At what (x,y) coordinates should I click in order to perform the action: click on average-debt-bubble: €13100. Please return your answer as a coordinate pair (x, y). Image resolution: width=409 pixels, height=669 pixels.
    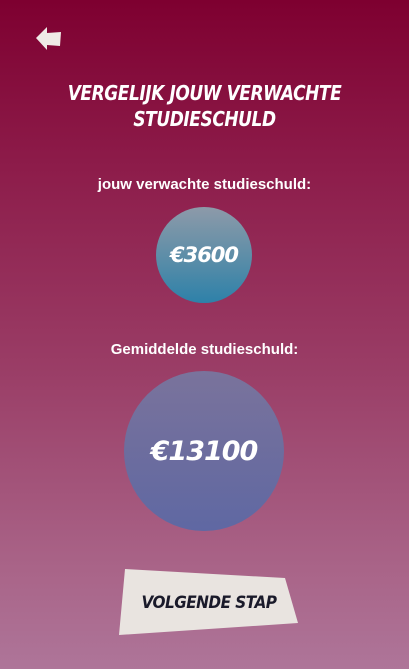
    Looking at the image, I should click on (204, 451).